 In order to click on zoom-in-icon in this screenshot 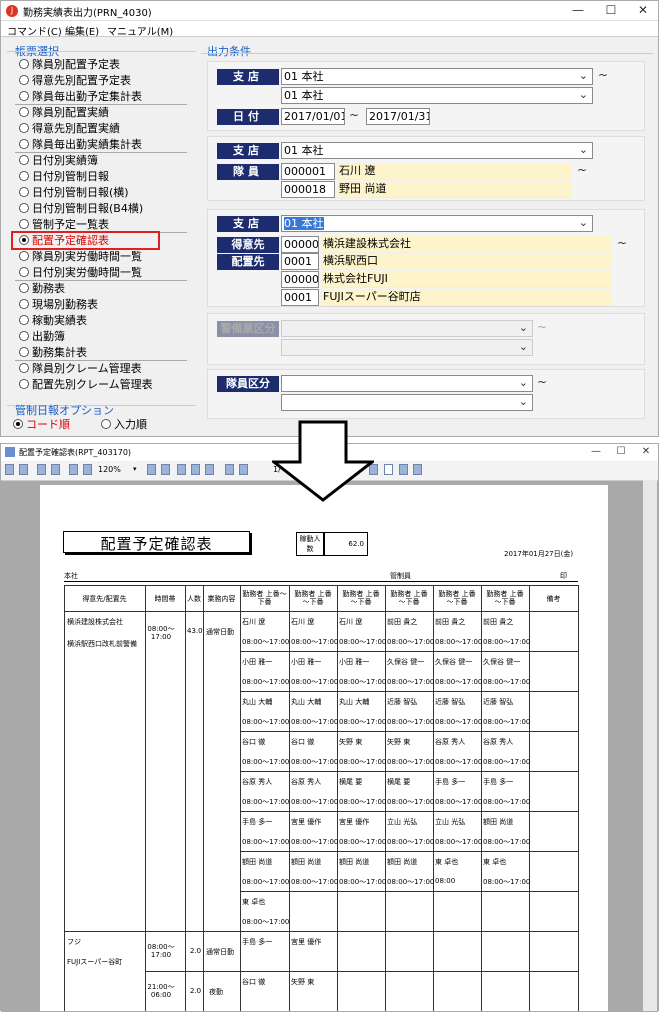, I will do `click(73, 469)`.